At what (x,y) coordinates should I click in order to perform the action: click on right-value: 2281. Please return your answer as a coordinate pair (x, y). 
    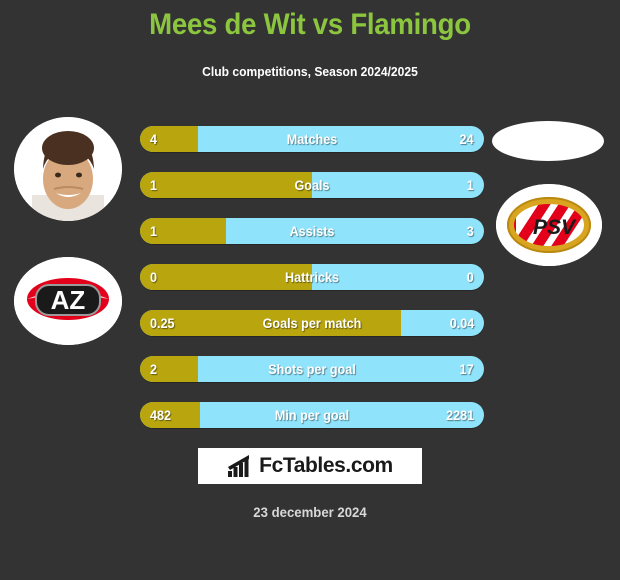
    Looking at the image, I should click on (459, 415).